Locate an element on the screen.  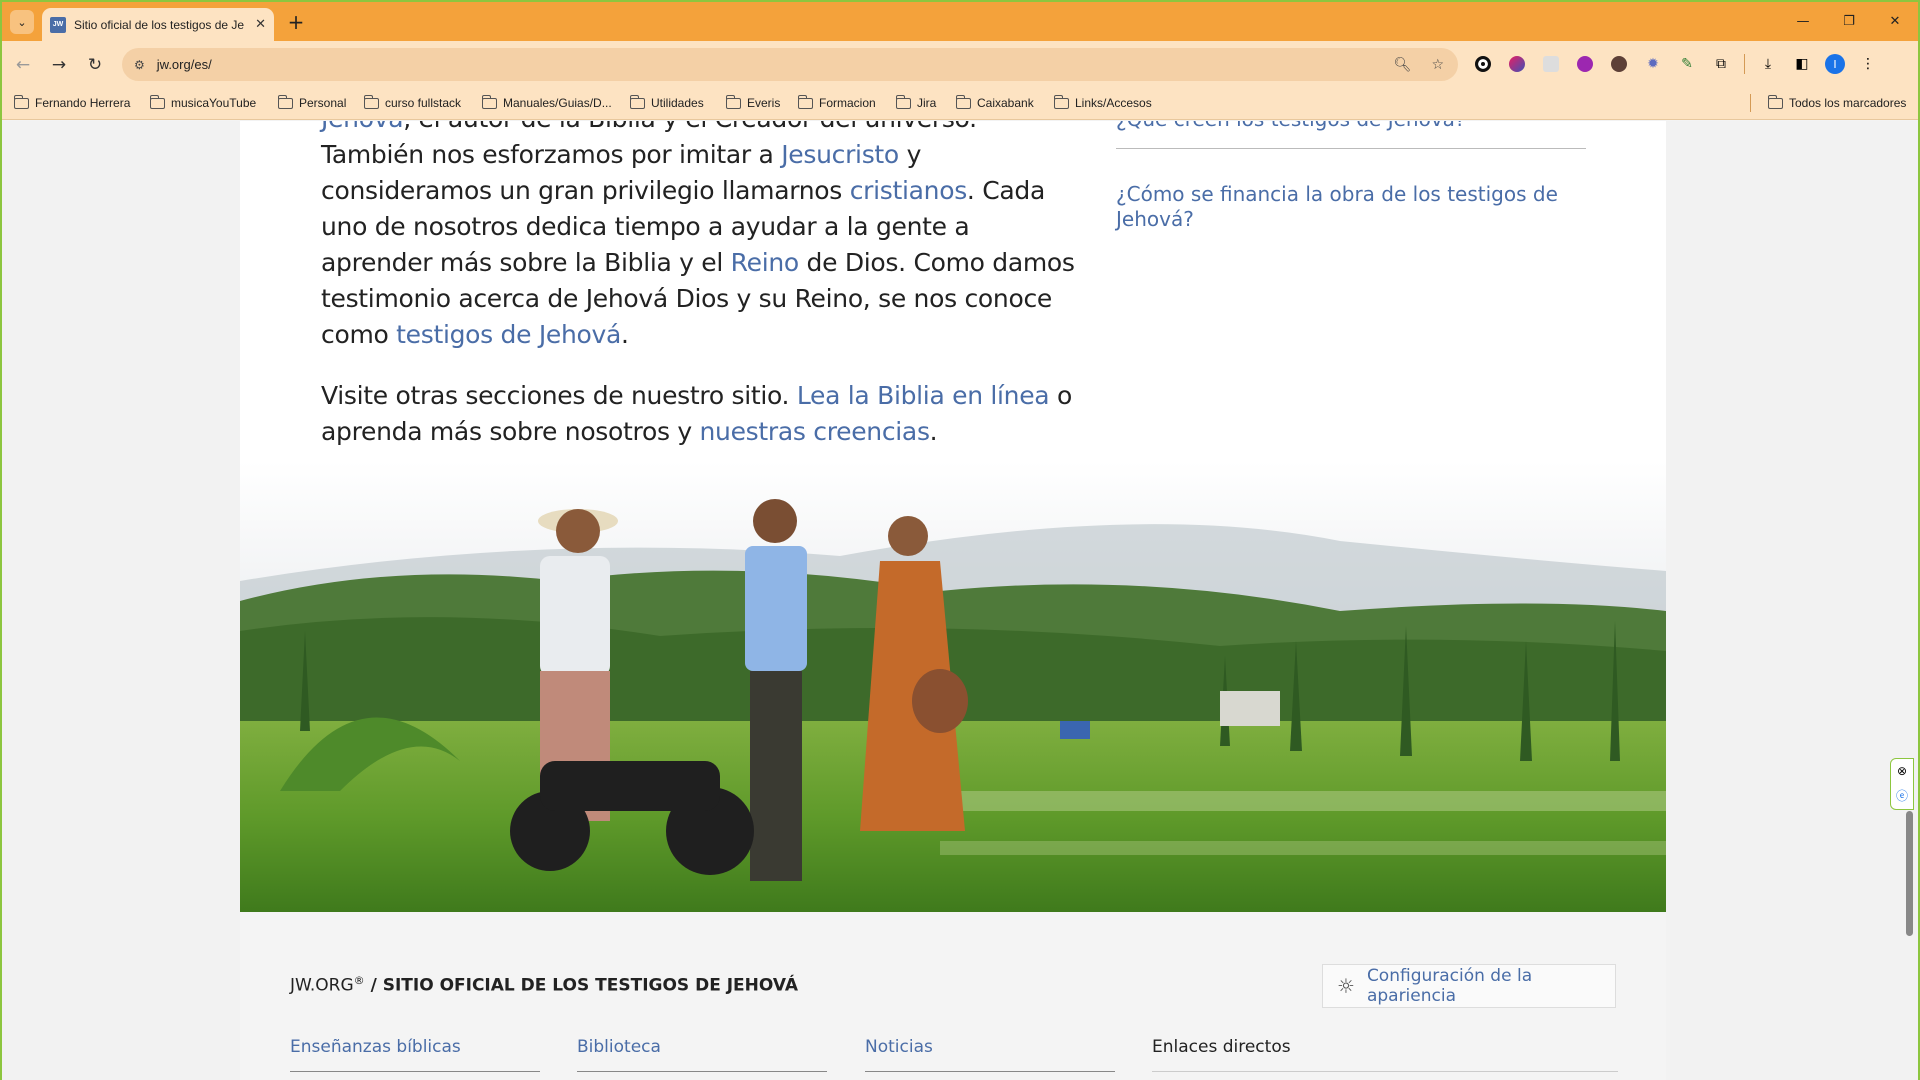
all-bookmarks-folder: Todos los marcadores is located at coordinates (1837, 102).